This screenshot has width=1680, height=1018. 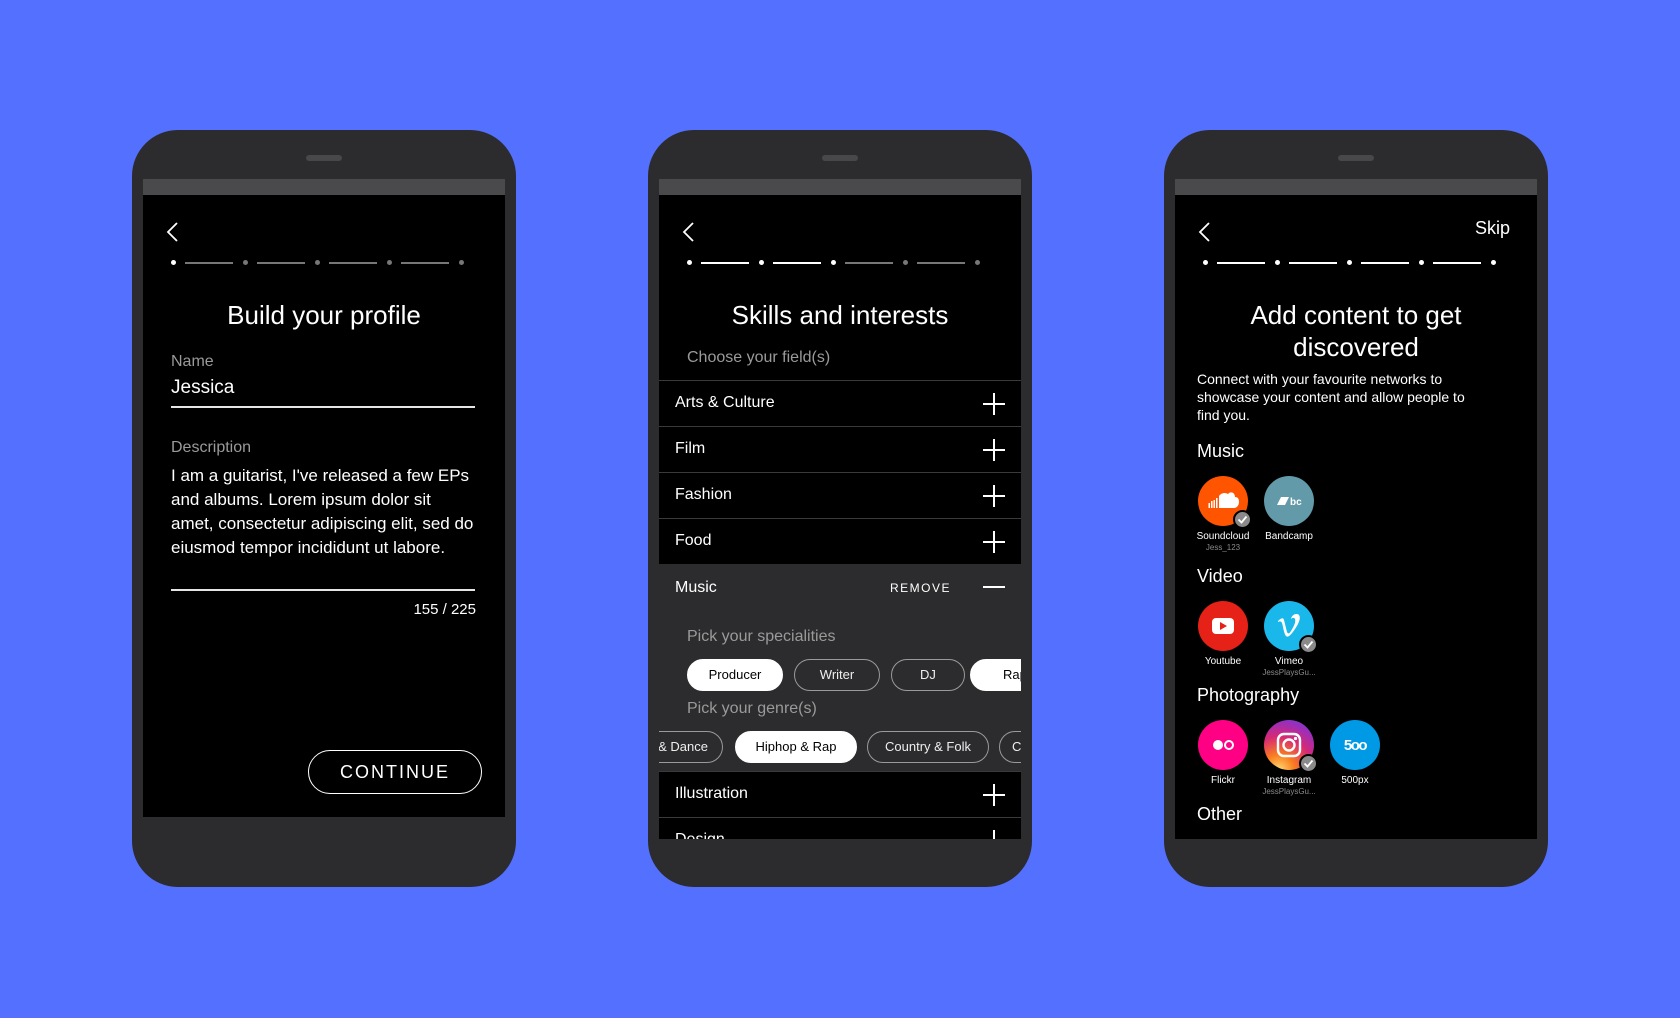 I want to click on vimeo-icon, so click(x=1291, y=627).